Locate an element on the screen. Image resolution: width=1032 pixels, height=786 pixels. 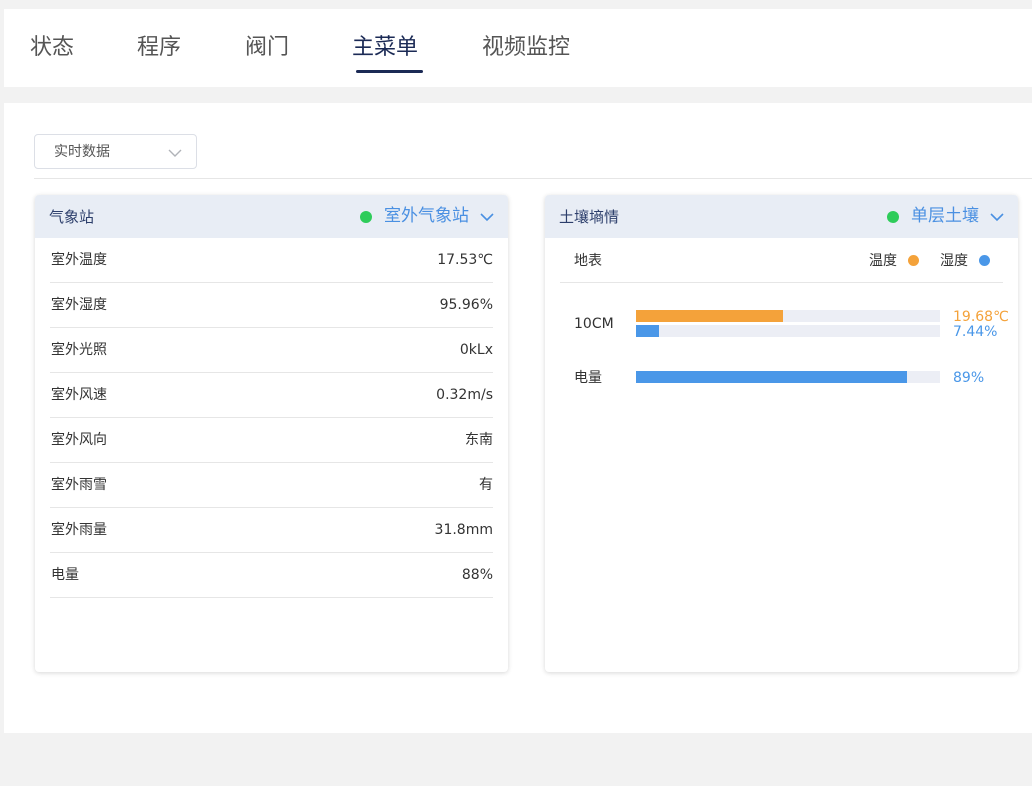
tab-video-monitor: 视频监控 is located at coordinates (526, 48).